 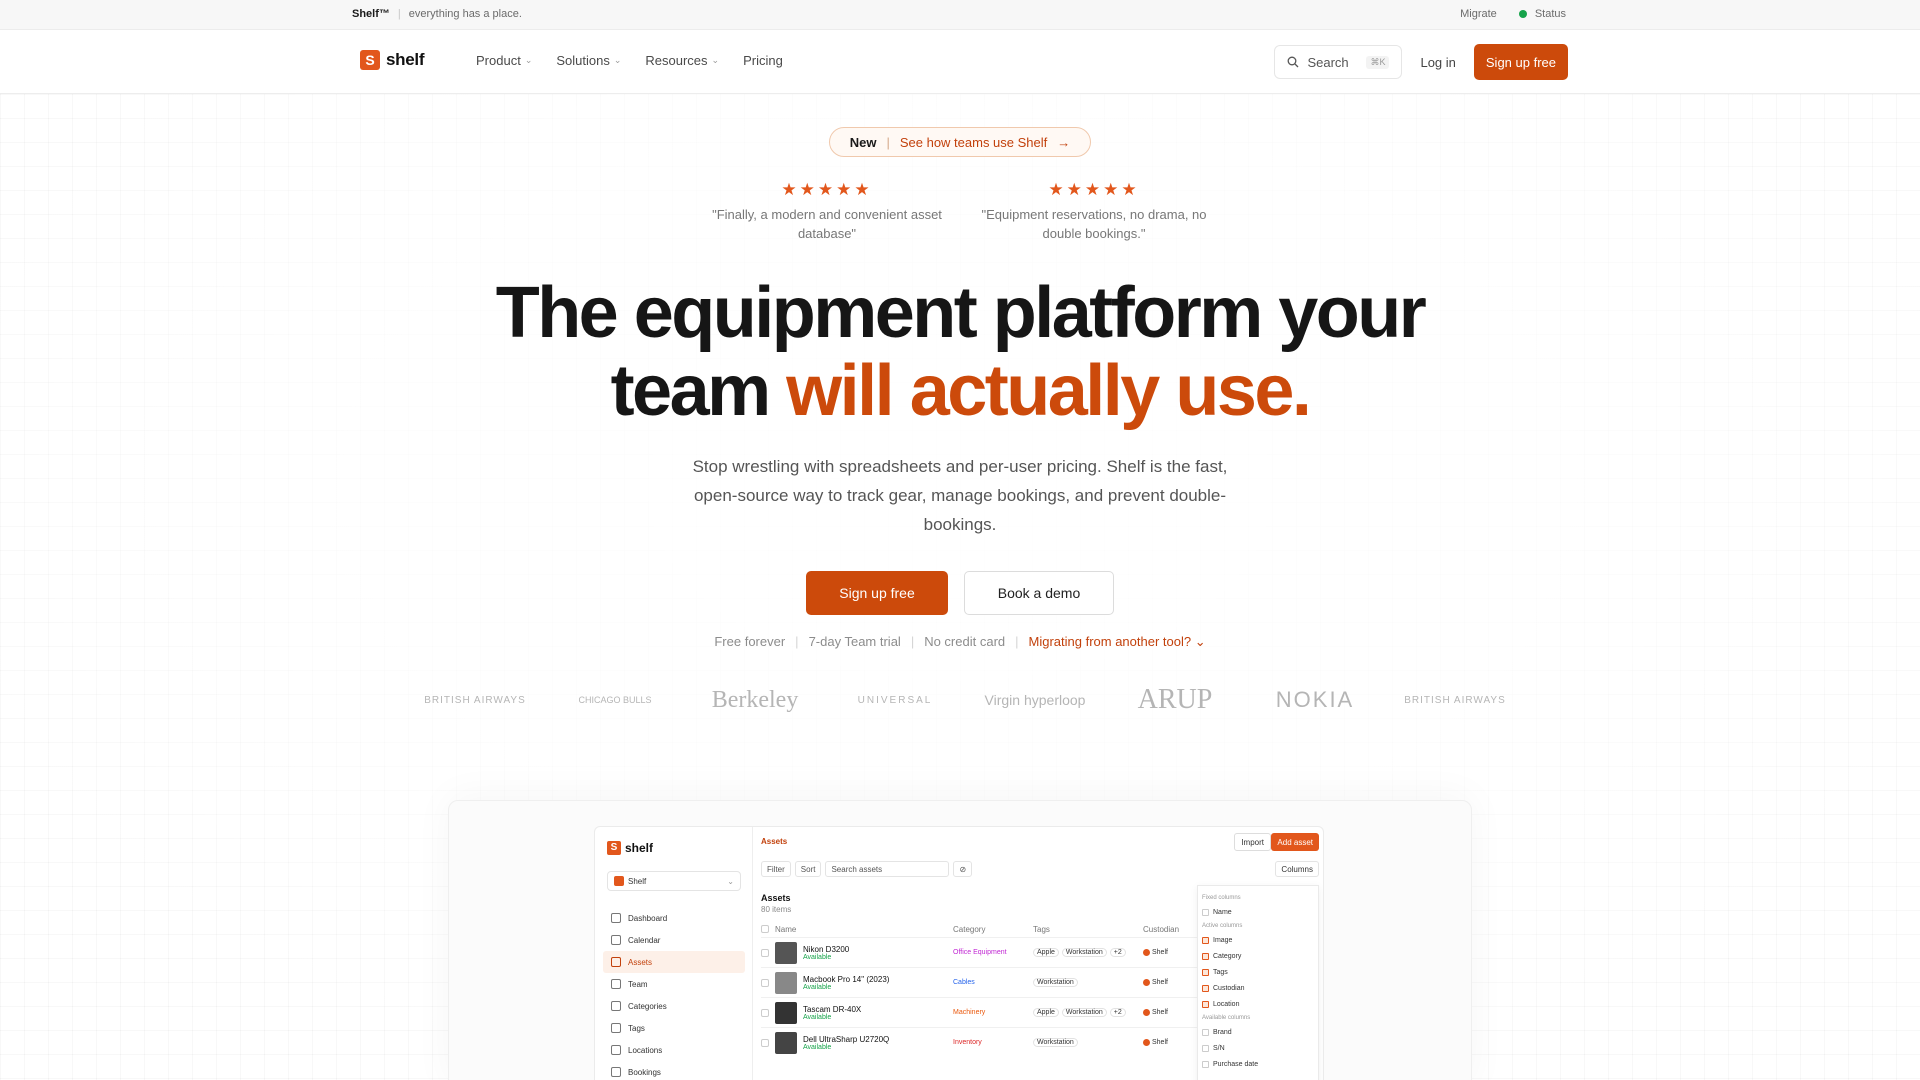 What do you see at coordinates (993, 930) in the screenshot?
I see `column-header: Category` at bounding box center [993, 930].